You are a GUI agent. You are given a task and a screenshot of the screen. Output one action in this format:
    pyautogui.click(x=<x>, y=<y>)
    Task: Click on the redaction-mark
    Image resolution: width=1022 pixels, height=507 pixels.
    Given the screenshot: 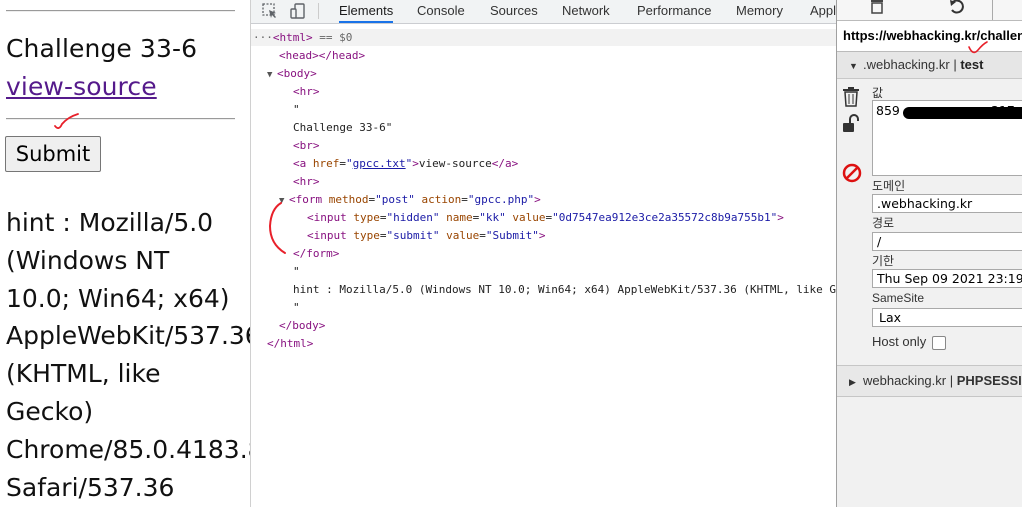 What is the action you would take?
    pyautogui.click(x=962, y=113)
    